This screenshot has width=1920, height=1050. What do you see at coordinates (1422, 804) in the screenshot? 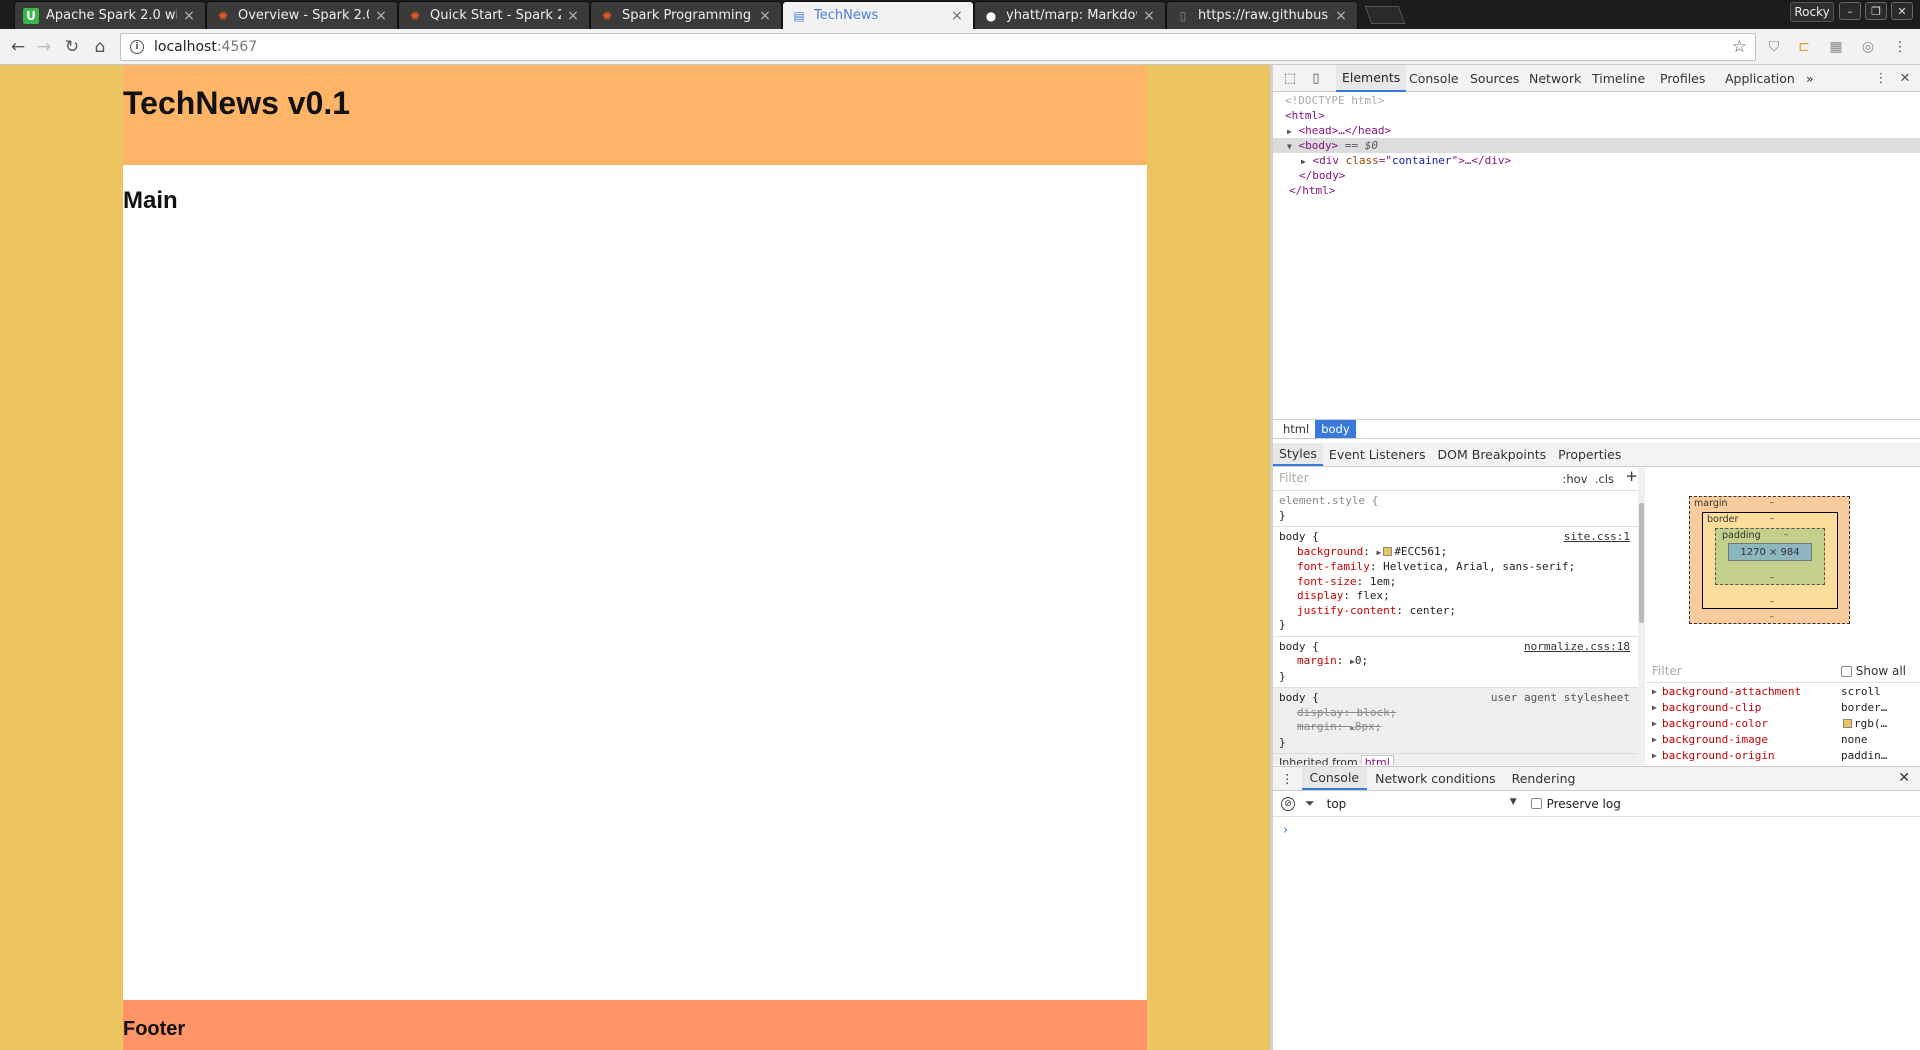
I see `context-selector: top ▼` at bounding box center [1422, 804].